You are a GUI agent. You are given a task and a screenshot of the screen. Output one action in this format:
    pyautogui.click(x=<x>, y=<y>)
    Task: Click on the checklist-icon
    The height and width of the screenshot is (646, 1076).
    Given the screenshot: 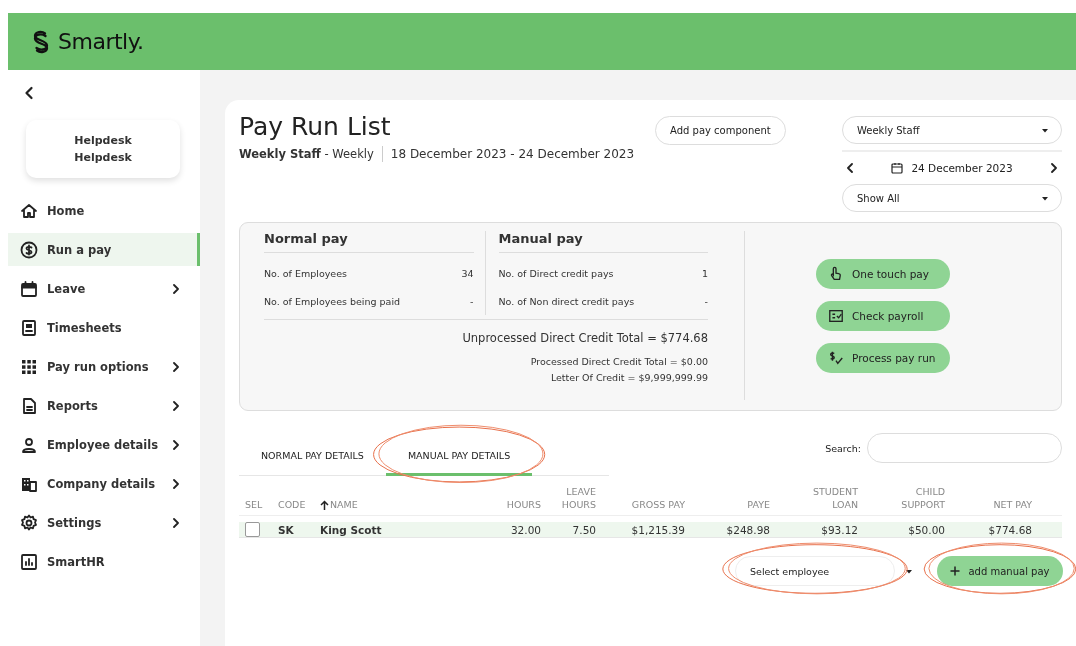 What is the action you would take?
    pyautogui.click(x=836, y=315)
    